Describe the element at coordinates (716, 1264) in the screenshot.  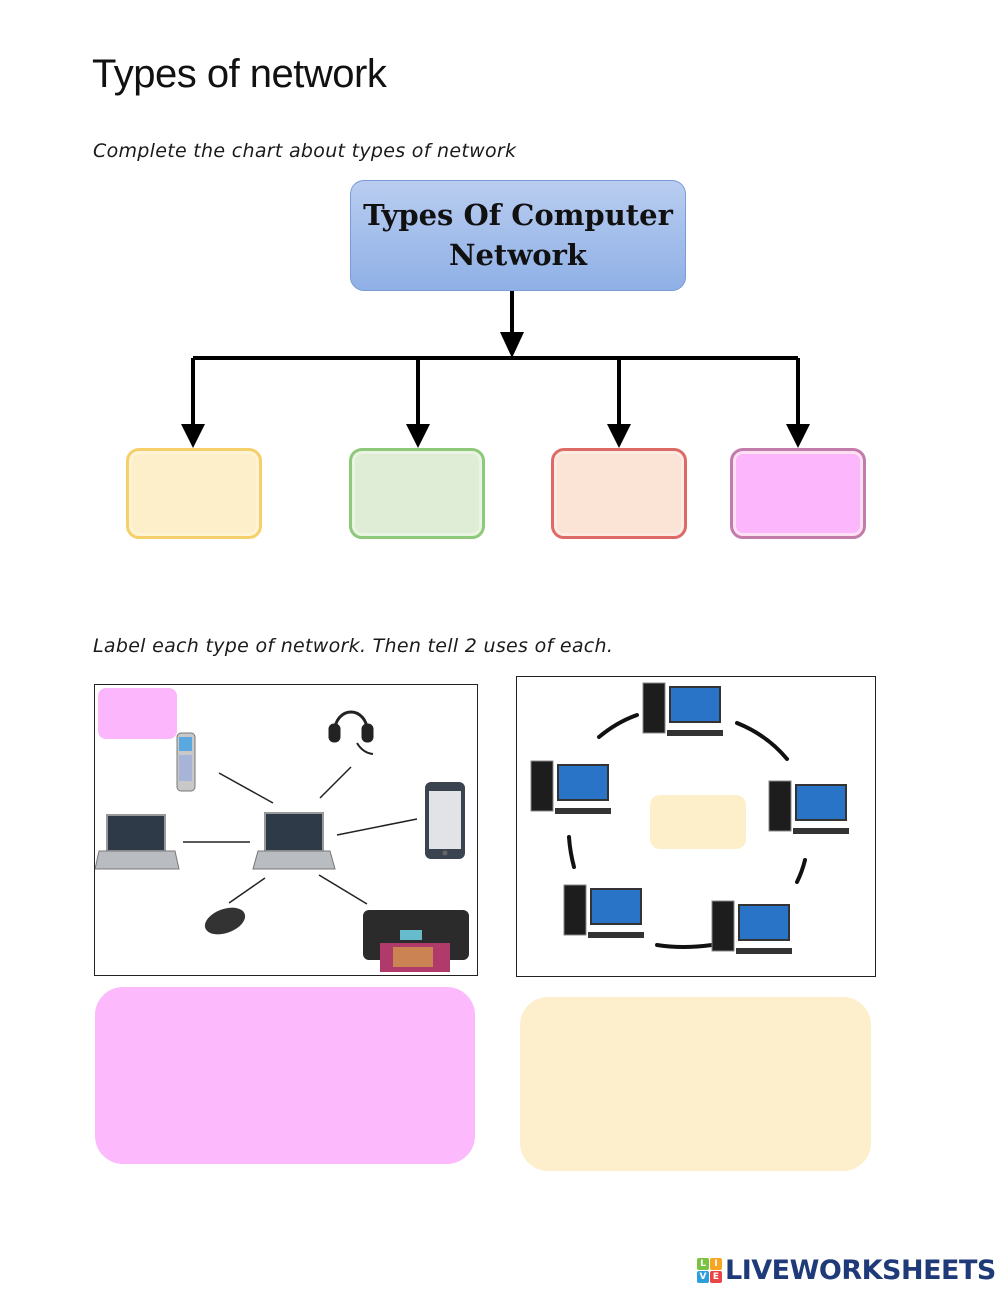
I see `logo-cube-i: I` at that location.